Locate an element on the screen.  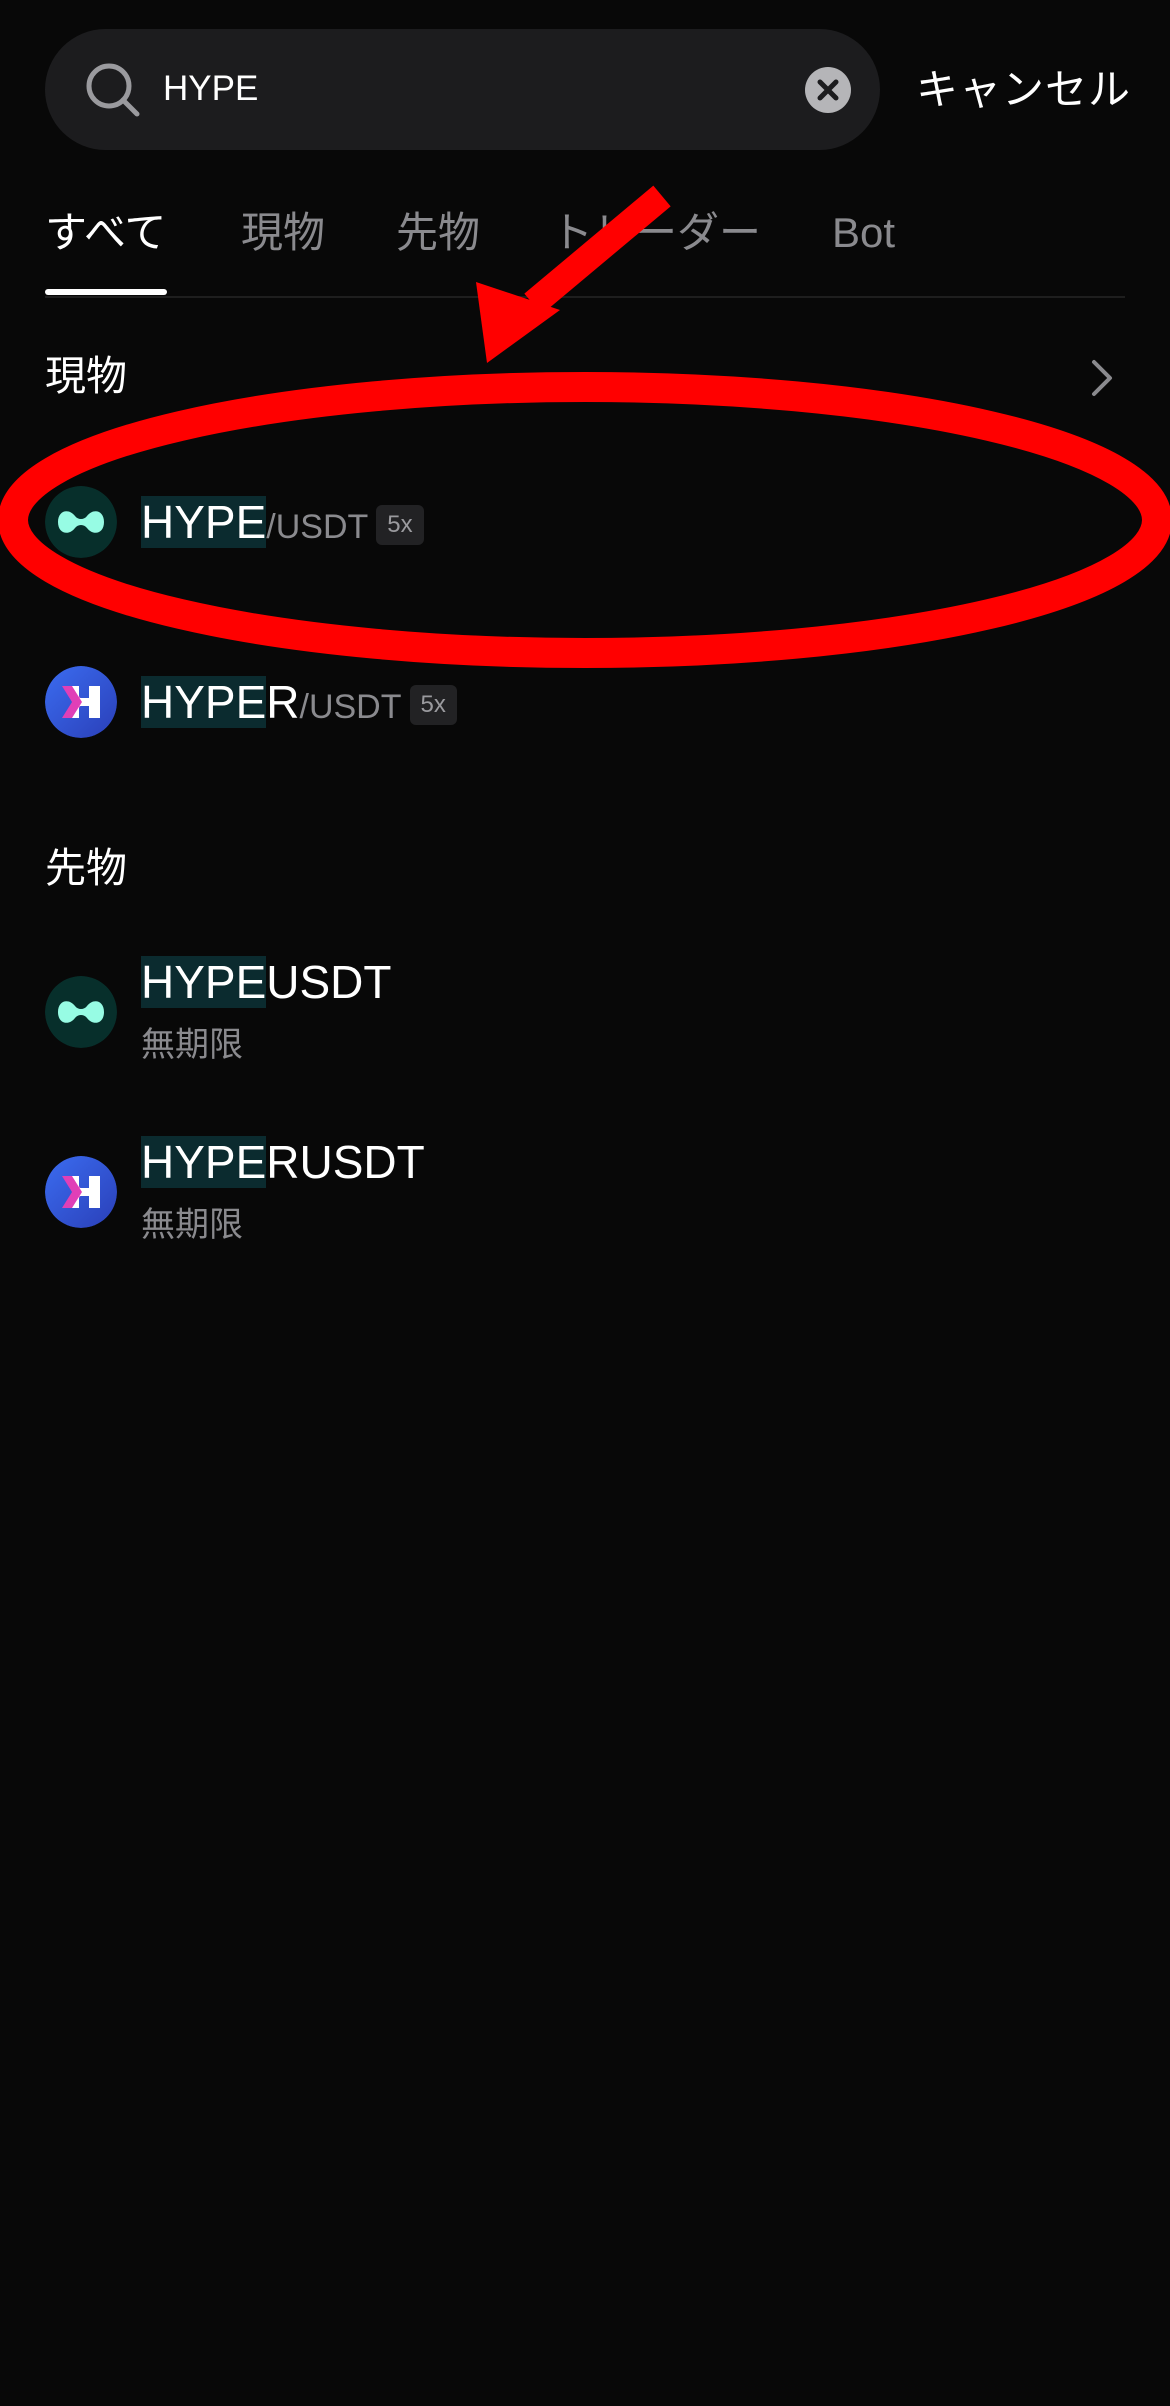
tab-all: すべて is located at coordinates (105, 233).